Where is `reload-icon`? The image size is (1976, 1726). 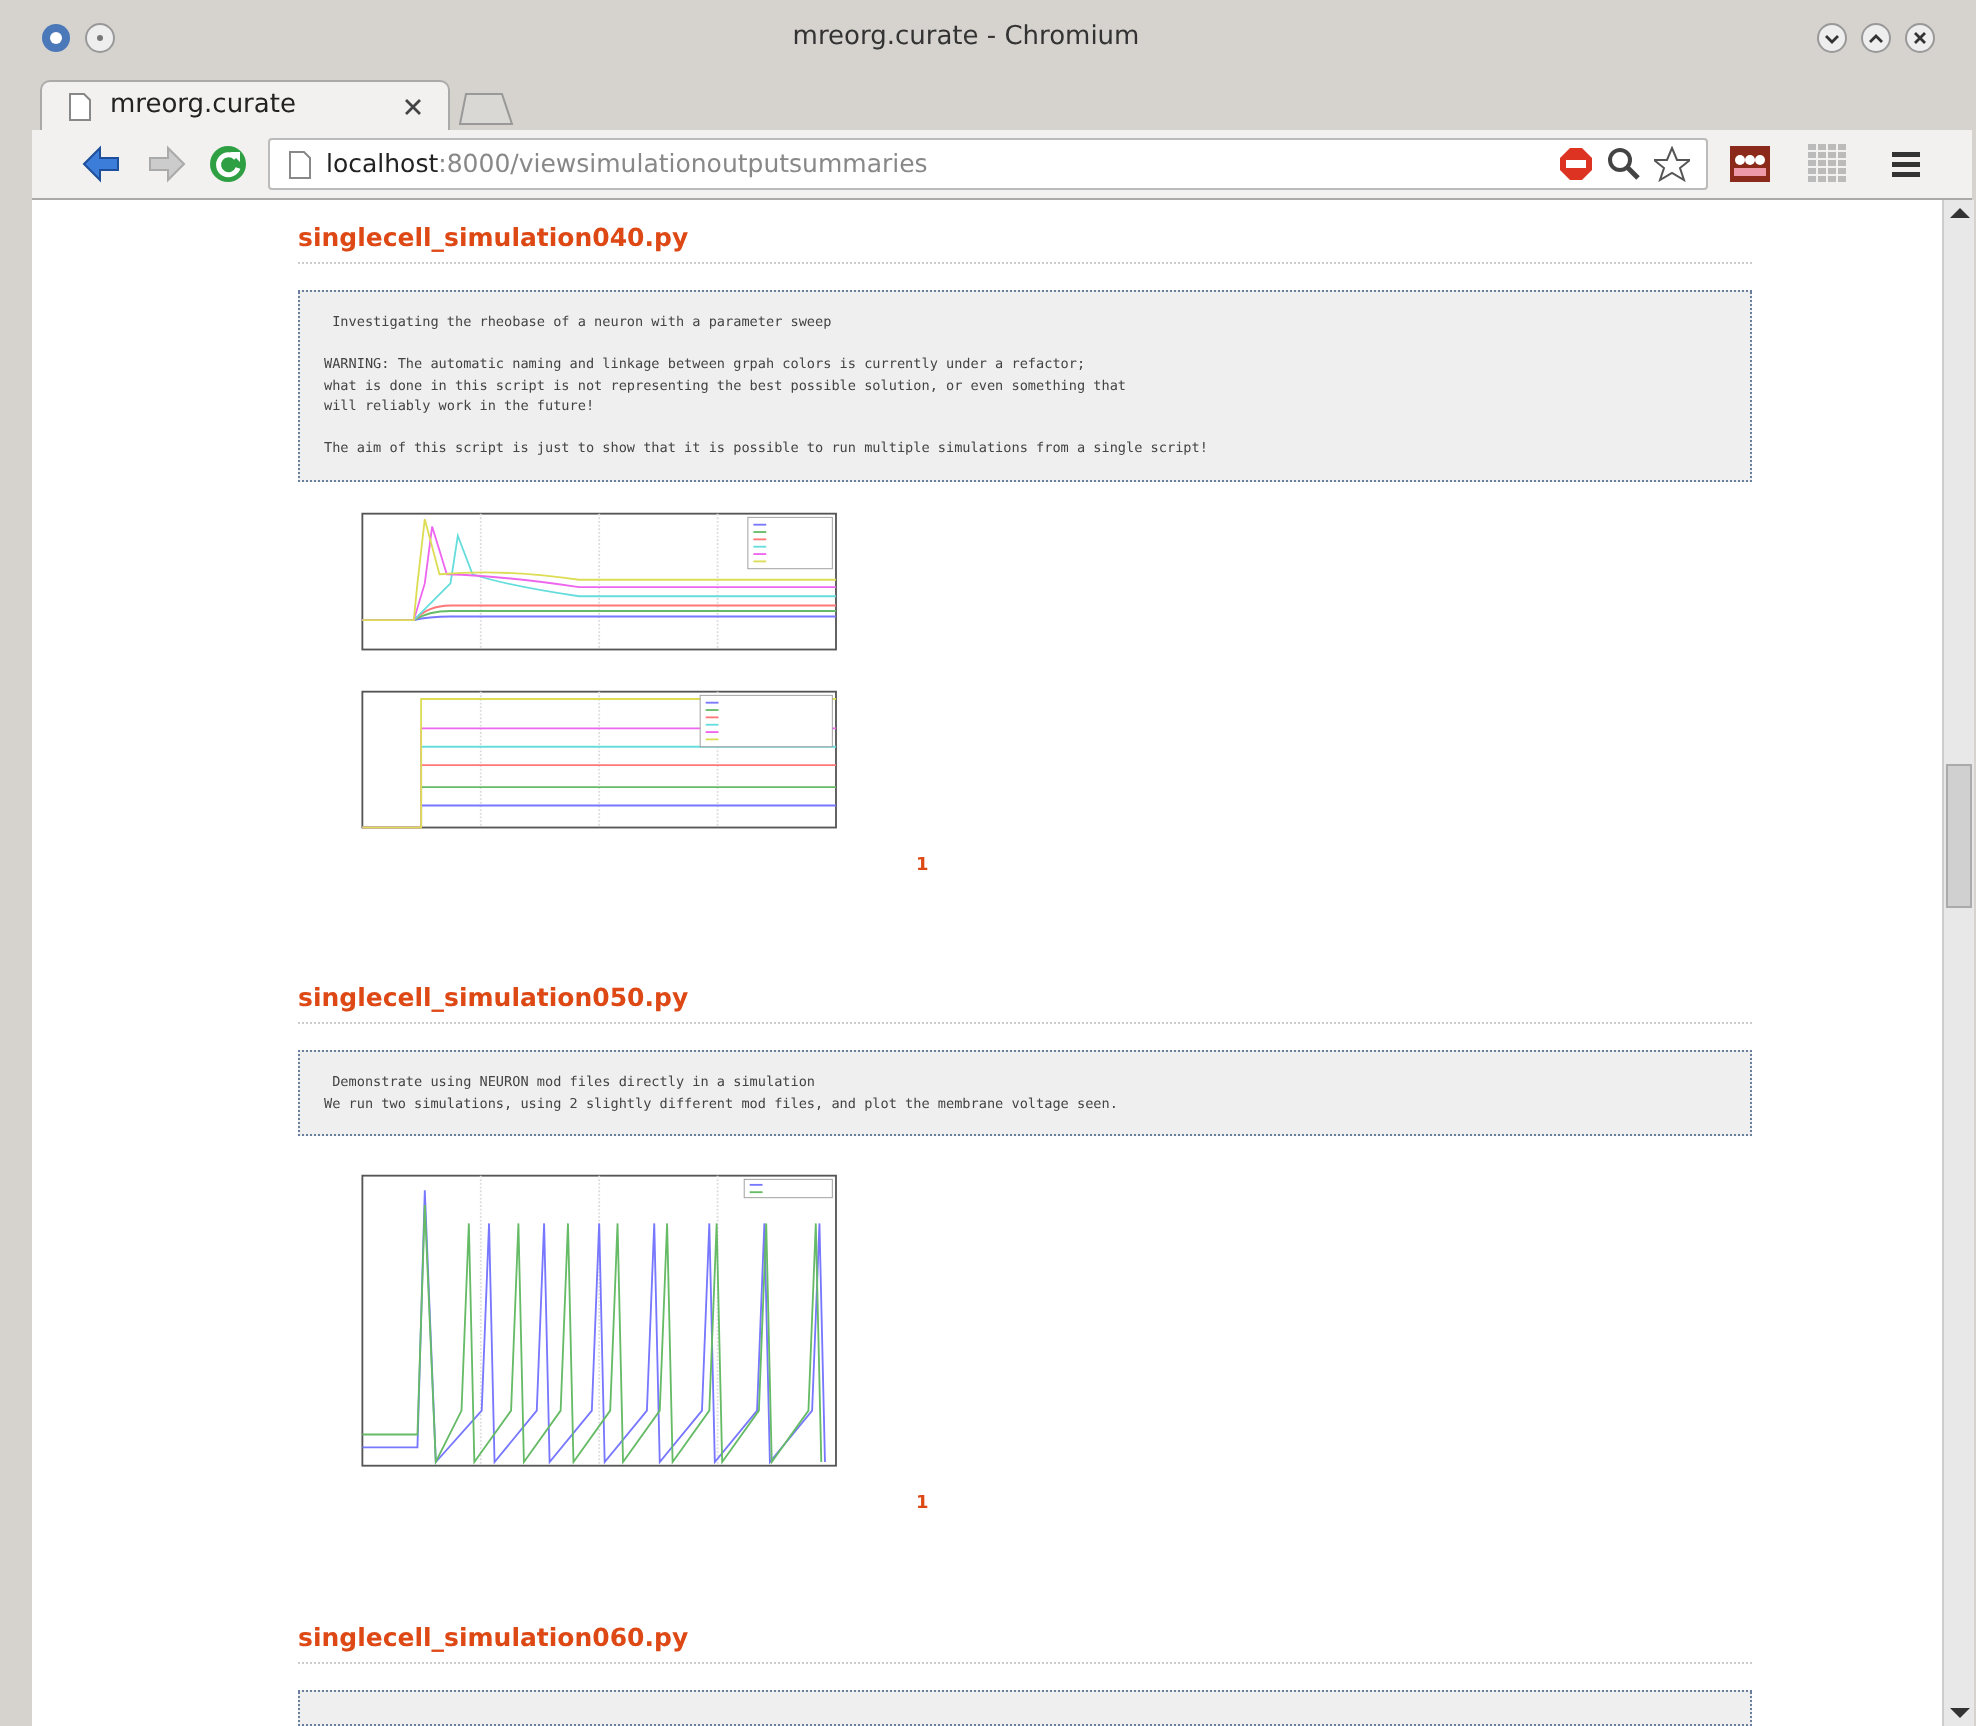
reload-icon is located at coordinates (228, 164).